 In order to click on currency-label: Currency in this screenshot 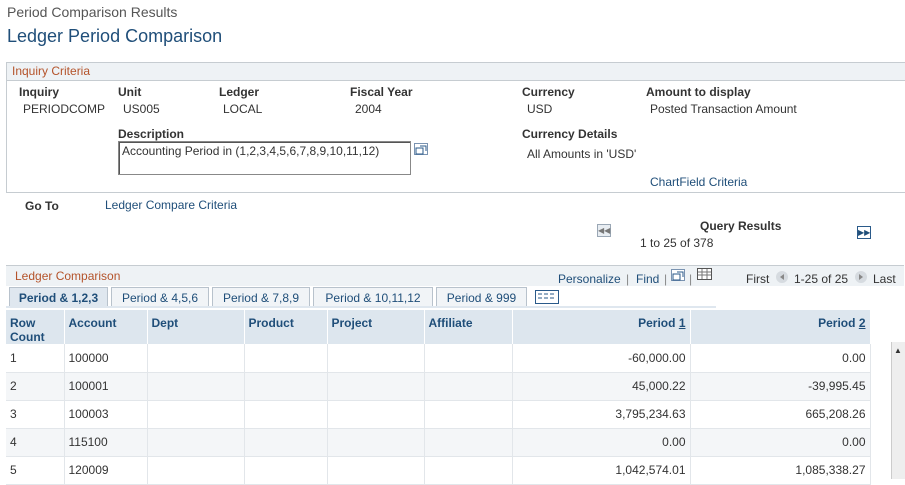, I will do `click(548, 92)`.